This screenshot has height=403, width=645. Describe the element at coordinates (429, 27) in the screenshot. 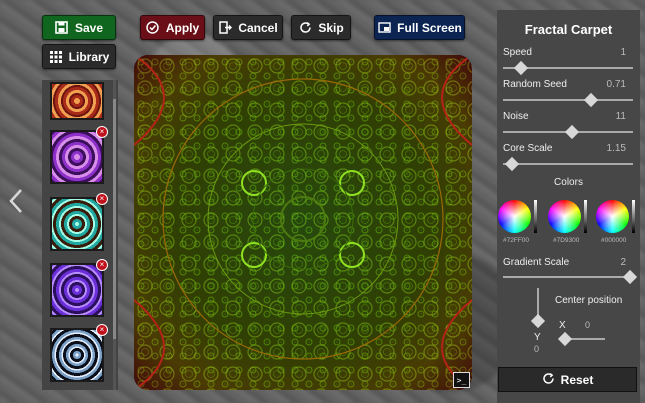

I see `fullscreen-label: Full Screen` at that location.